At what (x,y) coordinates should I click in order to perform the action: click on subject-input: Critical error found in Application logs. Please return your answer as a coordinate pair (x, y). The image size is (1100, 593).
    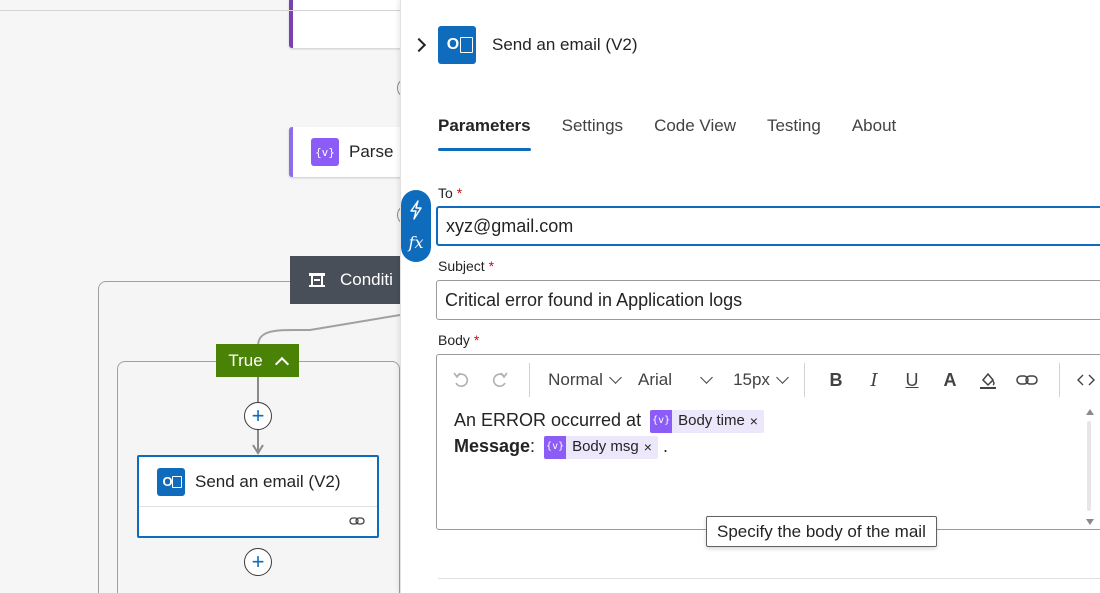
    Looking at the image, I should click on (768, 300).